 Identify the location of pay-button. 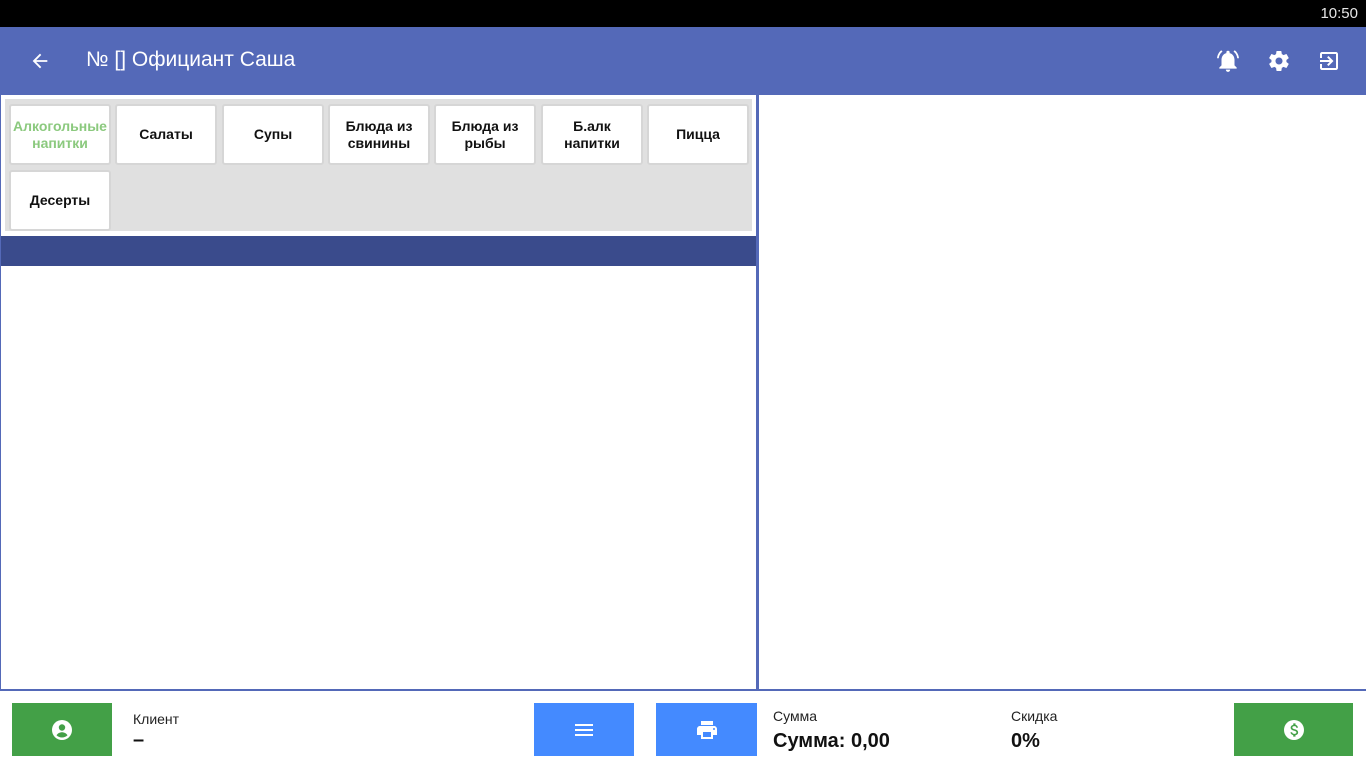
(1293, 729).